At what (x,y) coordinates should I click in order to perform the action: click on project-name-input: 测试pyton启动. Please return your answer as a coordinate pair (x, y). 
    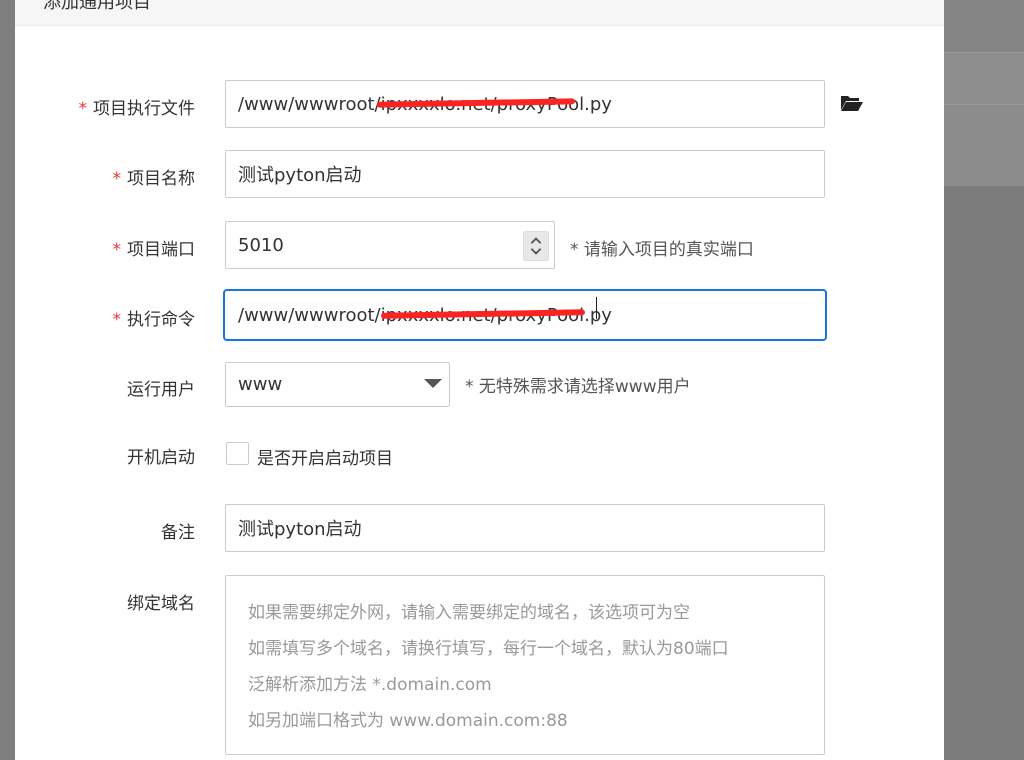
    Looking at the image, I should click on (525, 174).